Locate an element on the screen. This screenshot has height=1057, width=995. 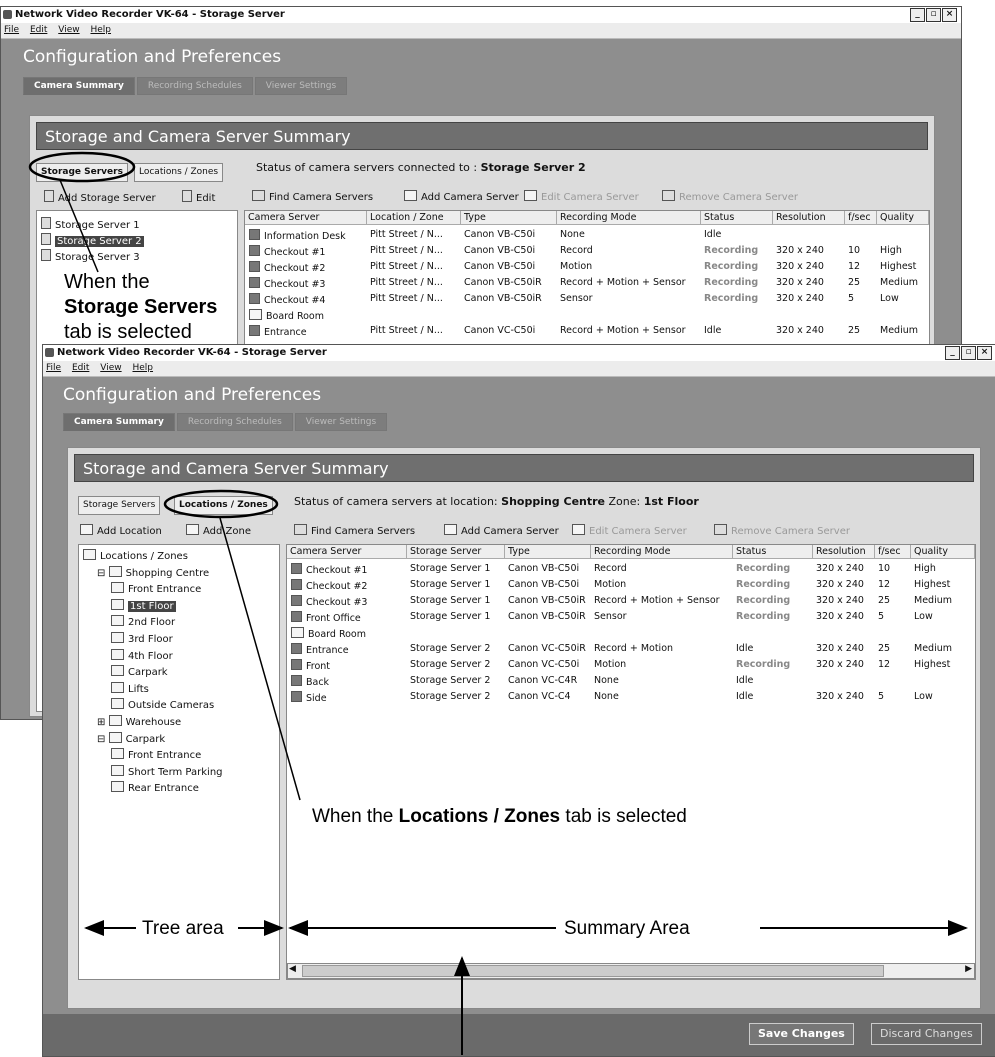
save-changes-button: Save Changes is located at coordinates (801, 1034).